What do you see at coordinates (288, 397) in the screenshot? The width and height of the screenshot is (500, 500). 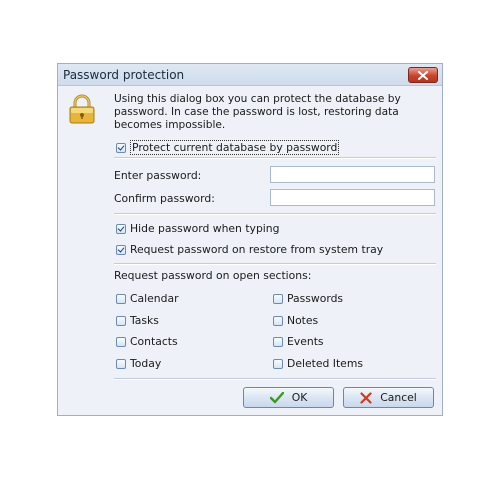 I see `ok-button: OK` at bounding box center [288, 397].